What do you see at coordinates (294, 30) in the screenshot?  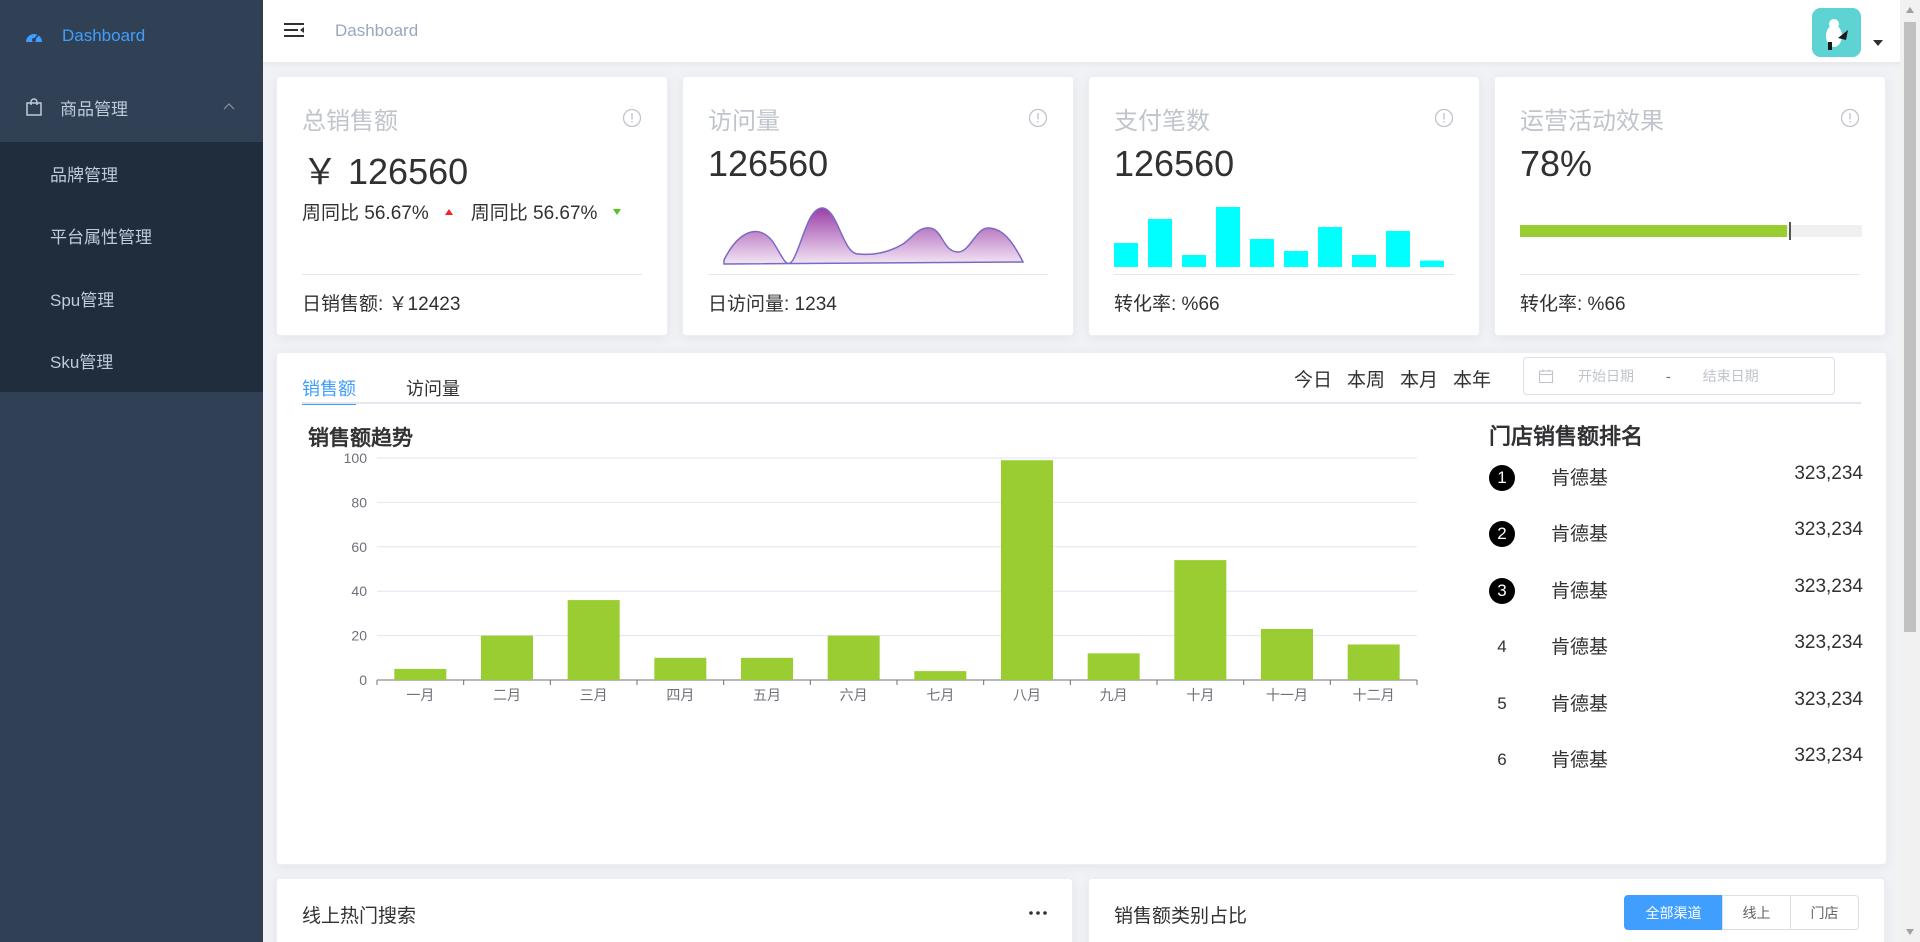 I see `menu-toggle-icon` at bounding box center [294, 30].